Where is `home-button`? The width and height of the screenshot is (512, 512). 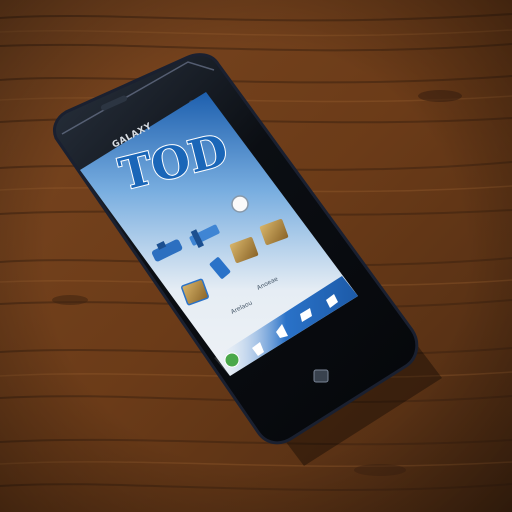
home-button is located at coordinates (321, 376).